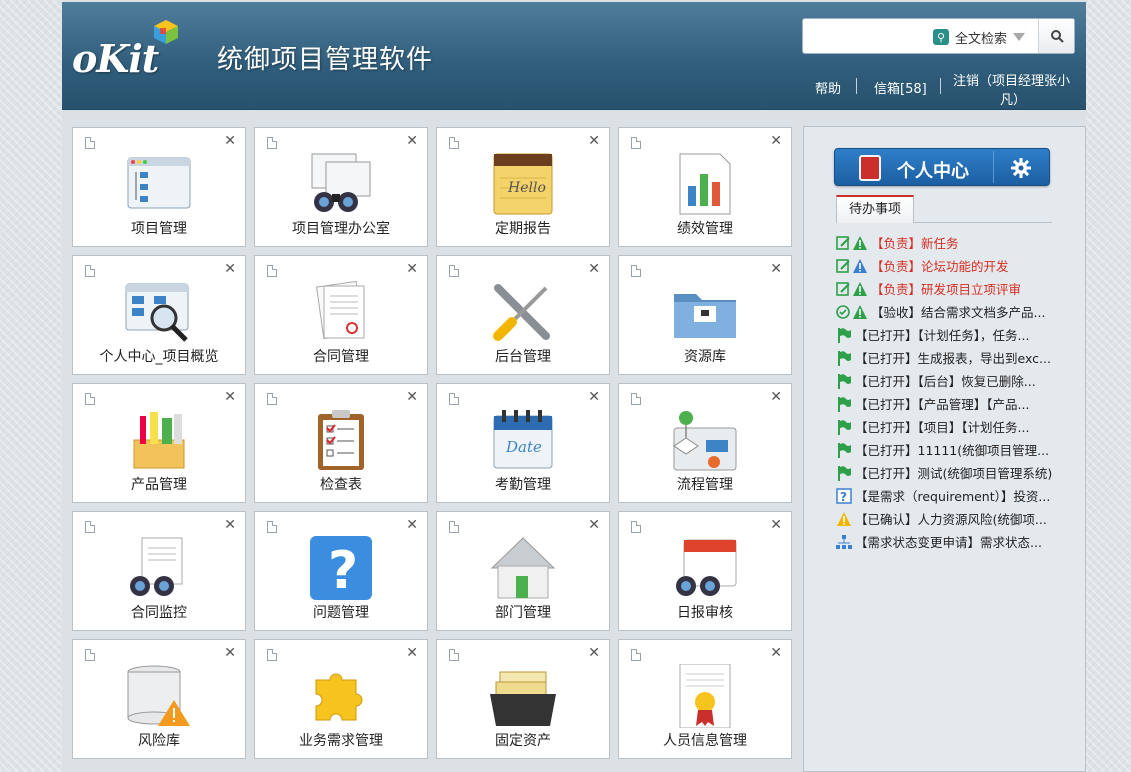 This screenshot has width=1131, height=772. I want to click on search-mode-select: ⚲ 全文检索, so click(987, 37).